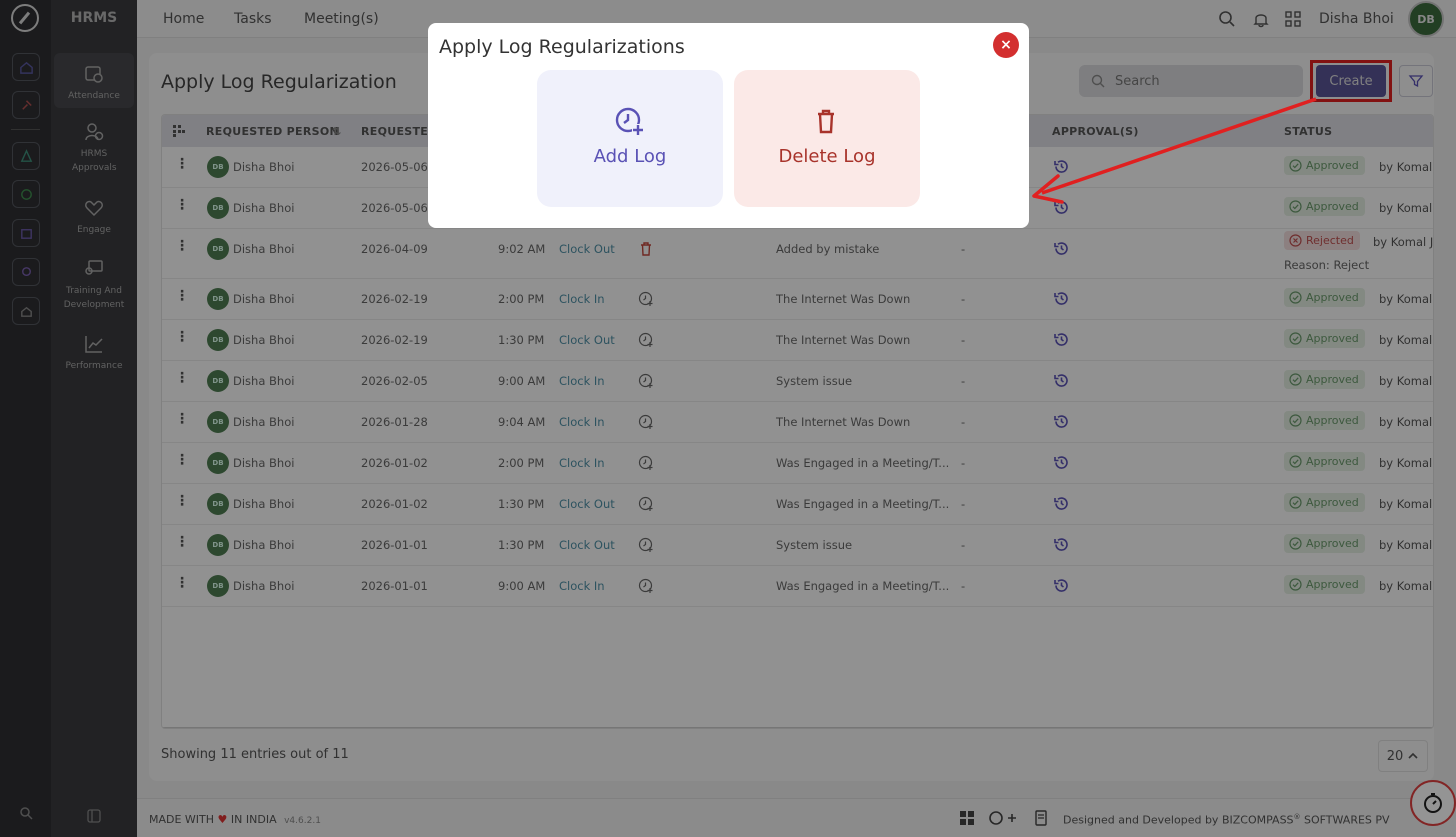  What do you see at coordinates (826, 121) in the screenshot?
I see `trash-icon` at bounding box center [826, 121].